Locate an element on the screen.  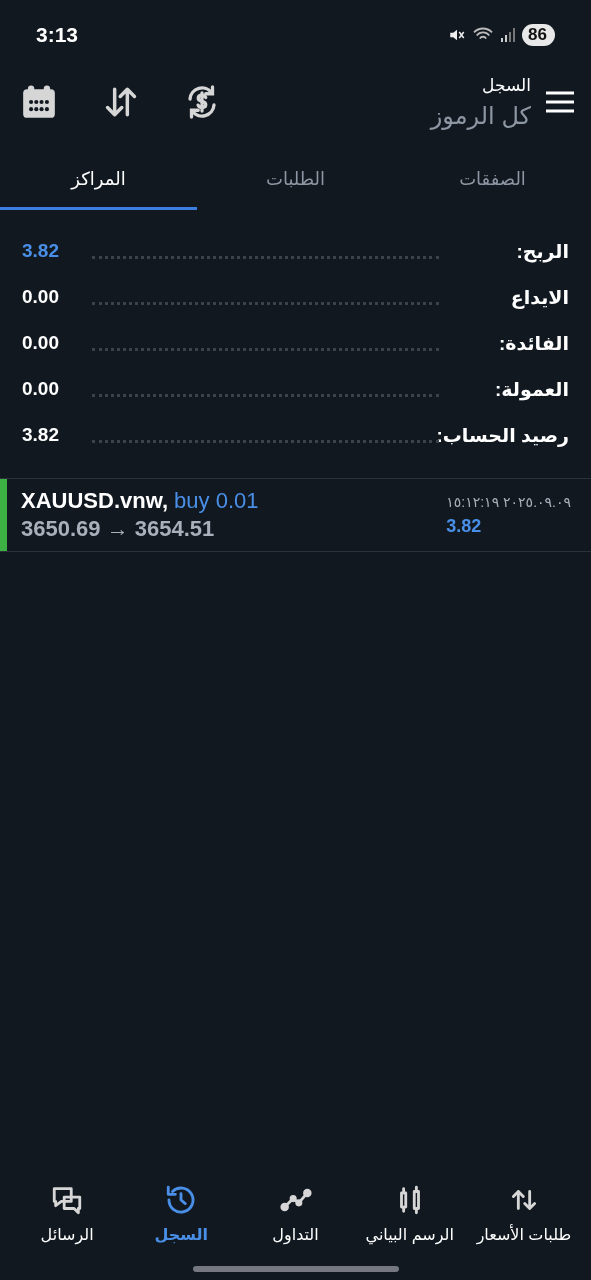
summary-label: الايداع is located at coordinates (539, 297).